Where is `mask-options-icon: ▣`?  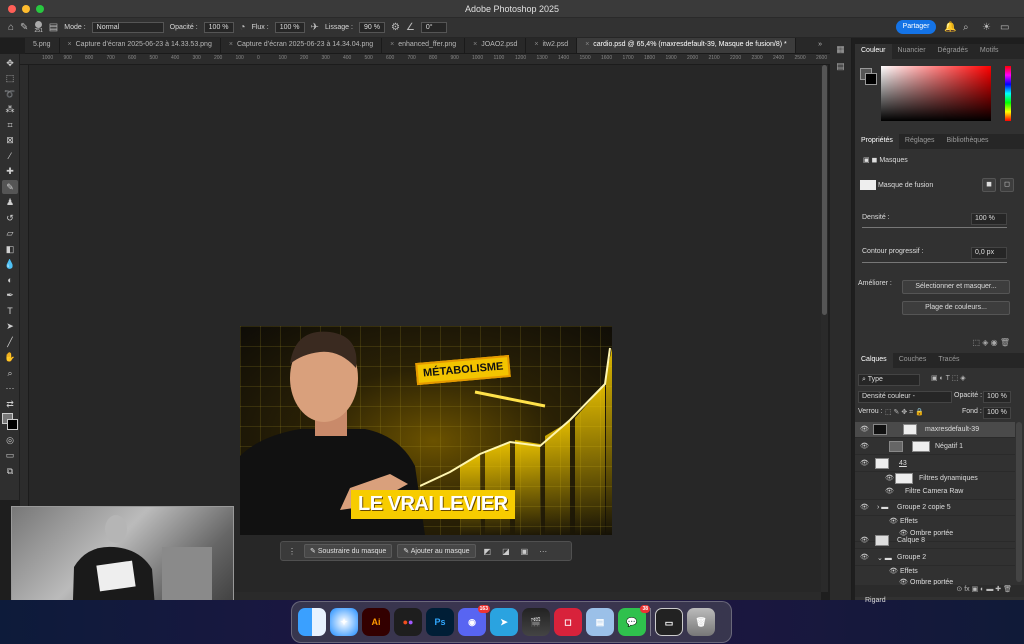 mask-options-icon: ▣ is located at coordinates (525, 551).